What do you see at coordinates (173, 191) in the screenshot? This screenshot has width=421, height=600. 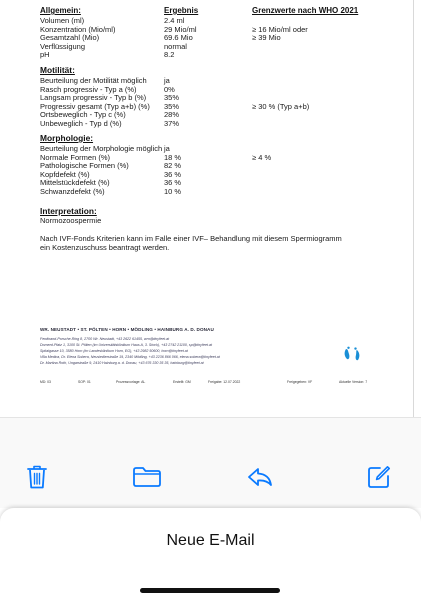 I see `row-value: 10 %` at bounding box center [173, 191].